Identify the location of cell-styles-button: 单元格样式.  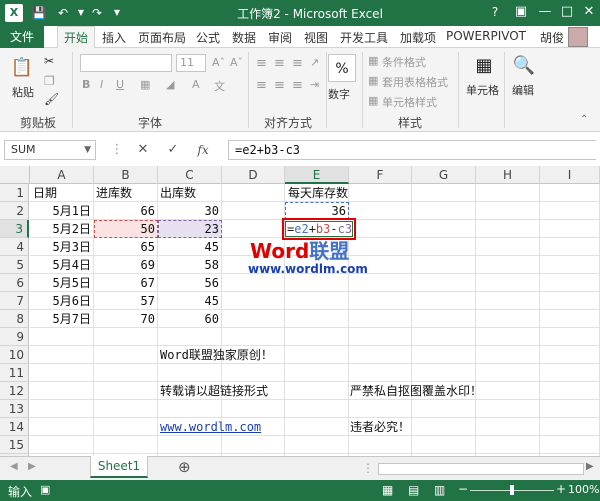
(409, 102).